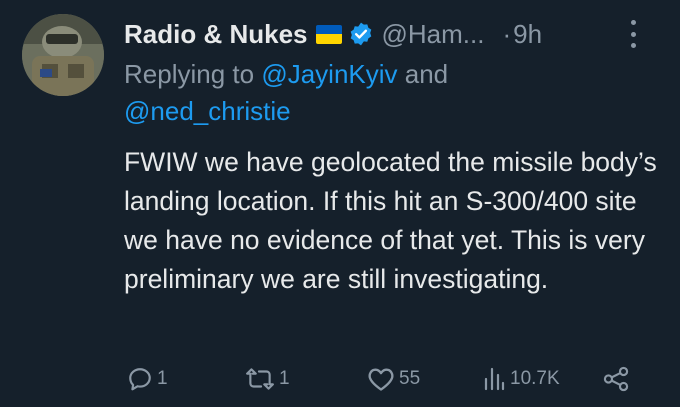  What do you see at coordinates (328, 34) in the screenshot?
I see `ukraine-flag-icon` at bounding box center [328, 34].